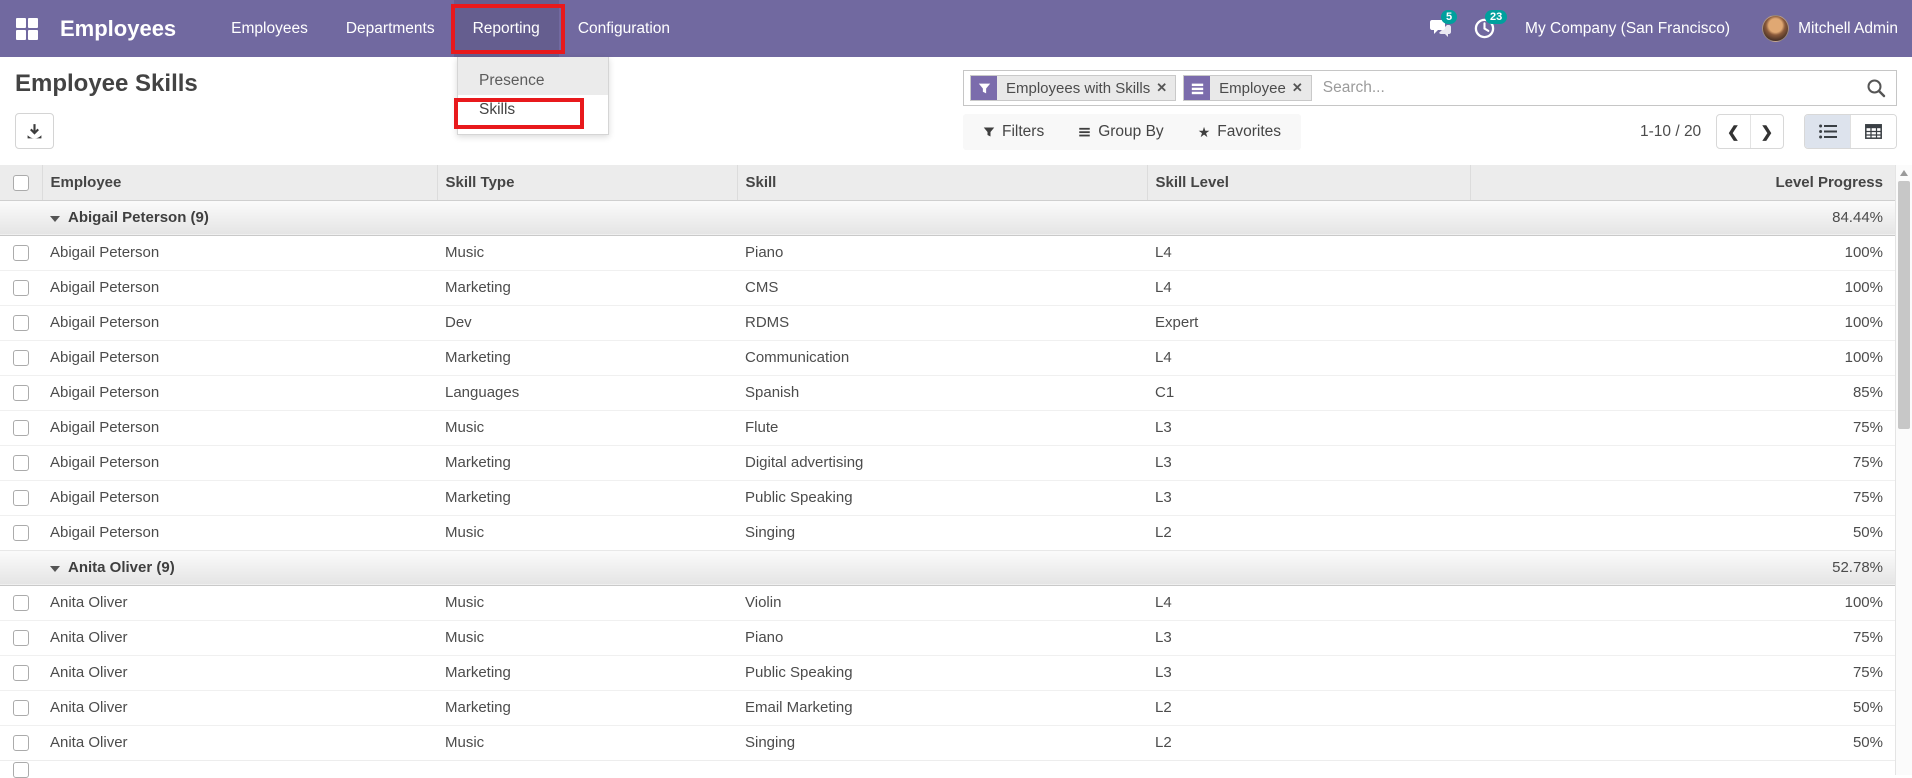 The width and height of the screenshot is (1912, 778). I want to click on table-row: Anita Oliver Music Piano L3 75%, so click(947, 637).